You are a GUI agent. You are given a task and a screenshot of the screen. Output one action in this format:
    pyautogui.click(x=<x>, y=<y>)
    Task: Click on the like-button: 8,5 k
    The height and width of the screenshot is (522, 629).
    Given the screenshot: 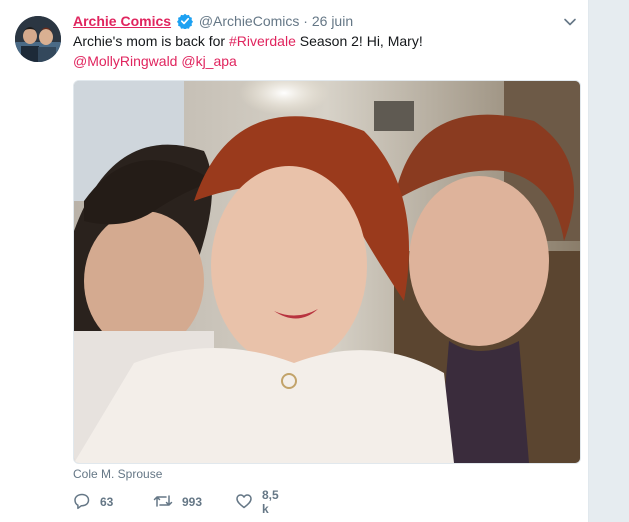 What is the action you would take?
    pyautogui.click(x=257, y=502)
    